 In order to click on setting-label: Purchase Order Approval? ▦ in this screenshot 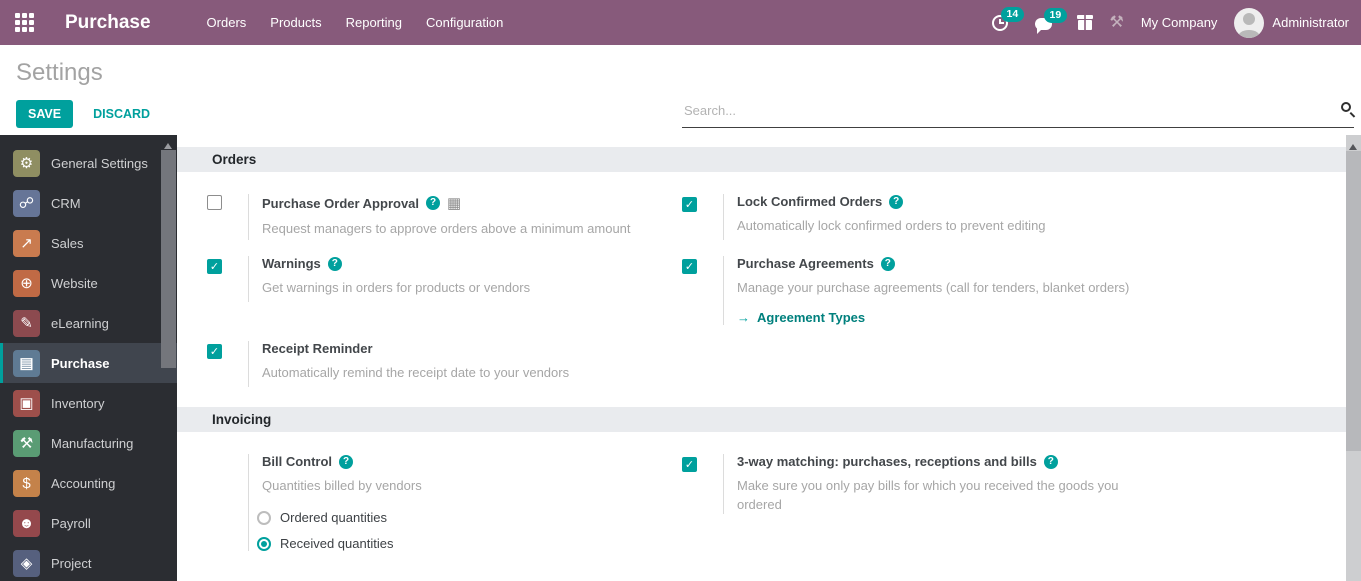, I will do `click(446, 203)`.